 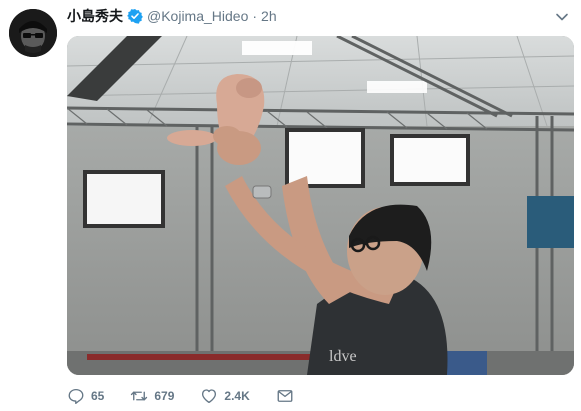 I want to click on reply-icon, so click(x=76, y=396).